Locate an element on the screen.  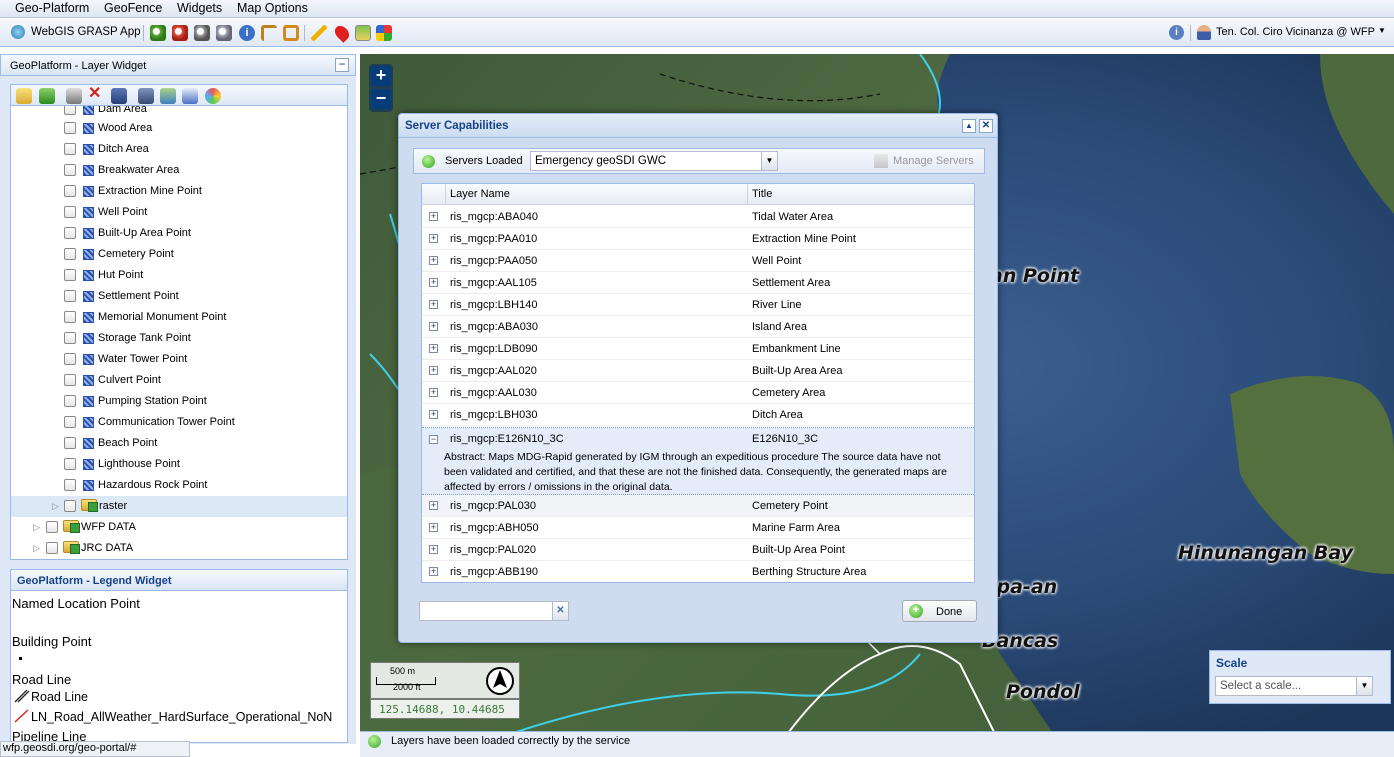
menu-geo-platform: Geo-Platform is located at coordinates (52, 8).